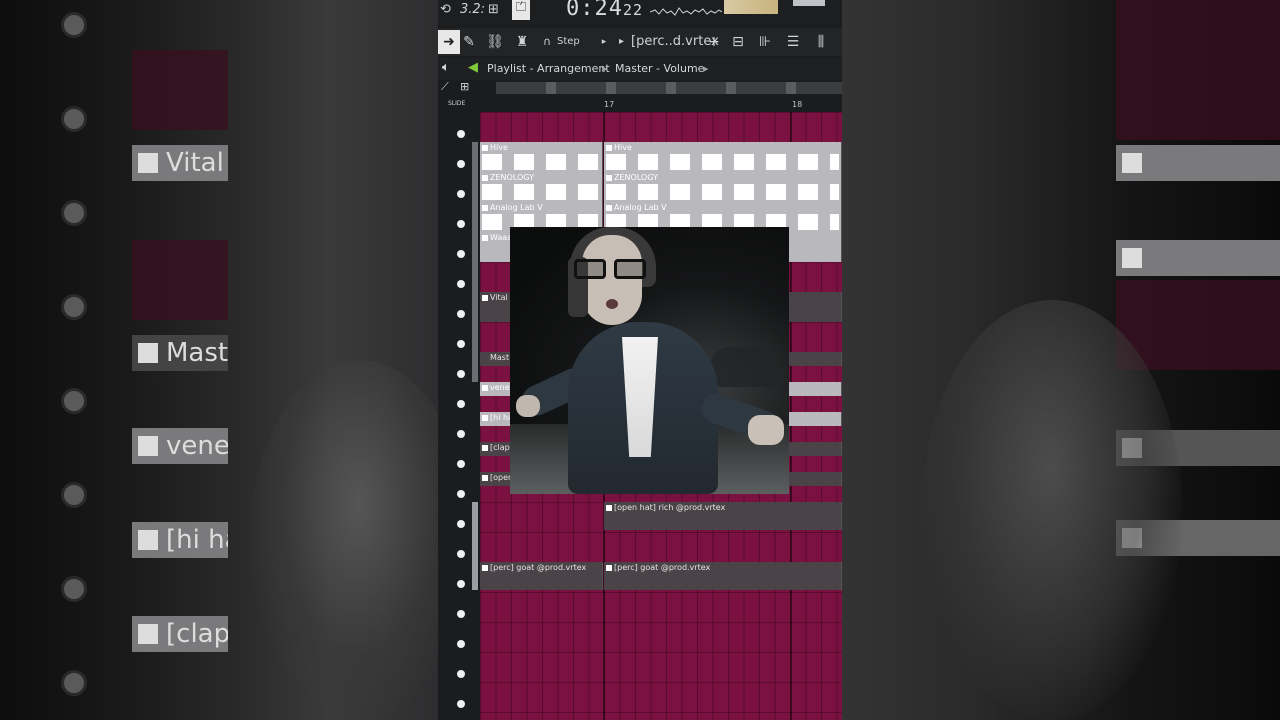 This screenshot has width=1280, height=720. What do you see at coordinates (1198, 70) in the screenshot?
I see `background-track-lane` at bounding box center [1198, 70].